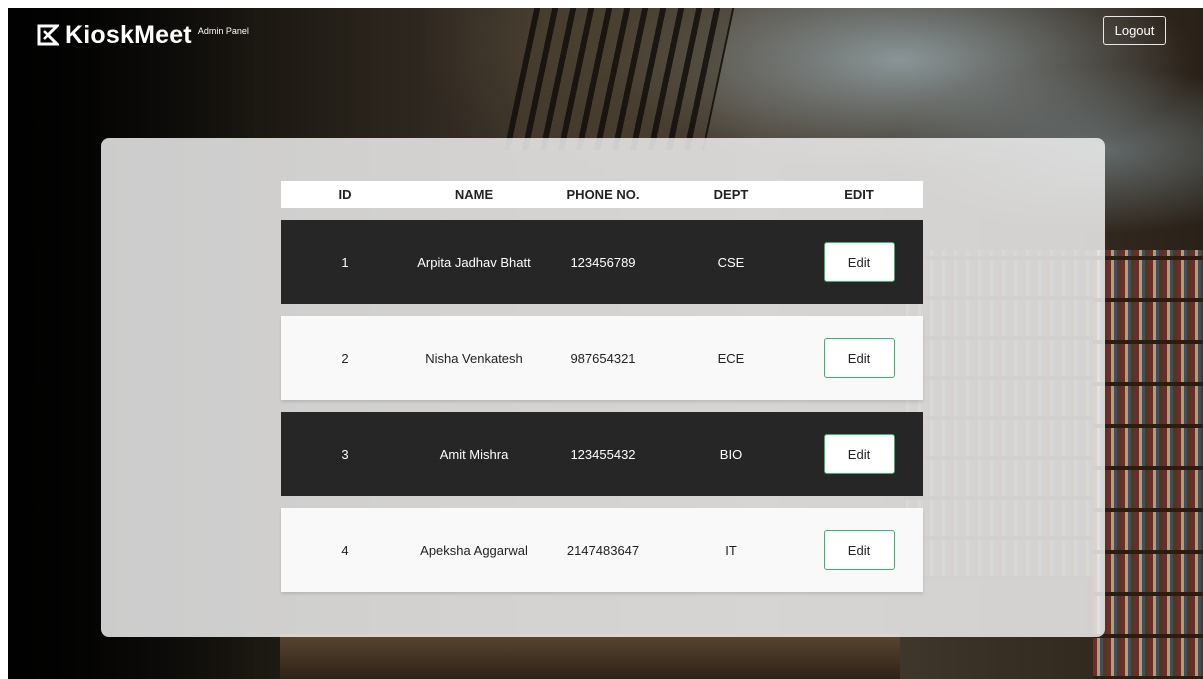  What do you see at coordinates (859, 194) in the screenshot?
I see `column-header-edit: EDIT` at bounding box center [859, 194].